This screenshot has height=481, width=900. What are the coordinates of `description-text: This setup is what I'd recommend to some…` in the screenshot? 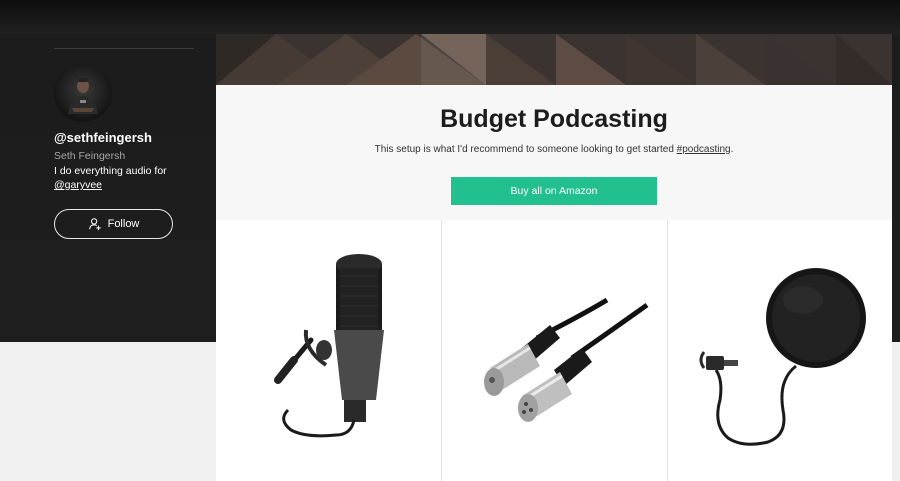 It's located at (525, 149).